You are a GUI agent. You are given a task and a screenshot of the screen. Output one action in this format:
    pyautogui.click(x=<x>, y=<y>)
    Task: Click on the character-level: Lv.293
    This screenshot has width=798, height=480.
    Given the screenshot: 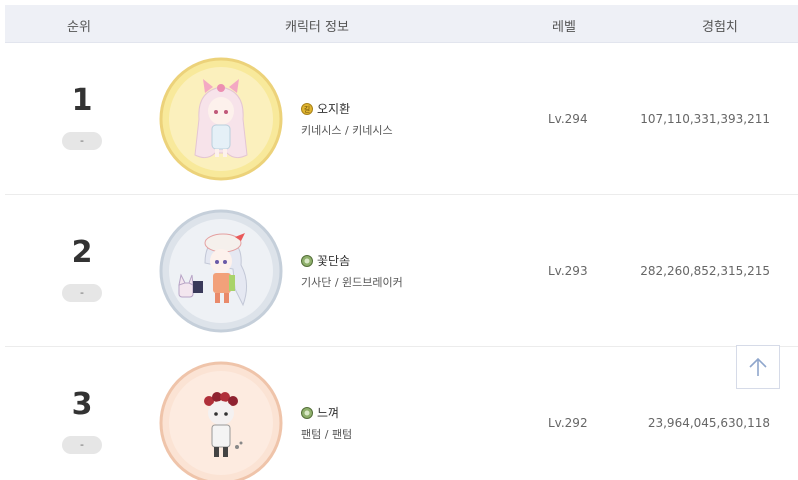 What is the action you would take?
    pyautogui.click(x=568, y=271)
    